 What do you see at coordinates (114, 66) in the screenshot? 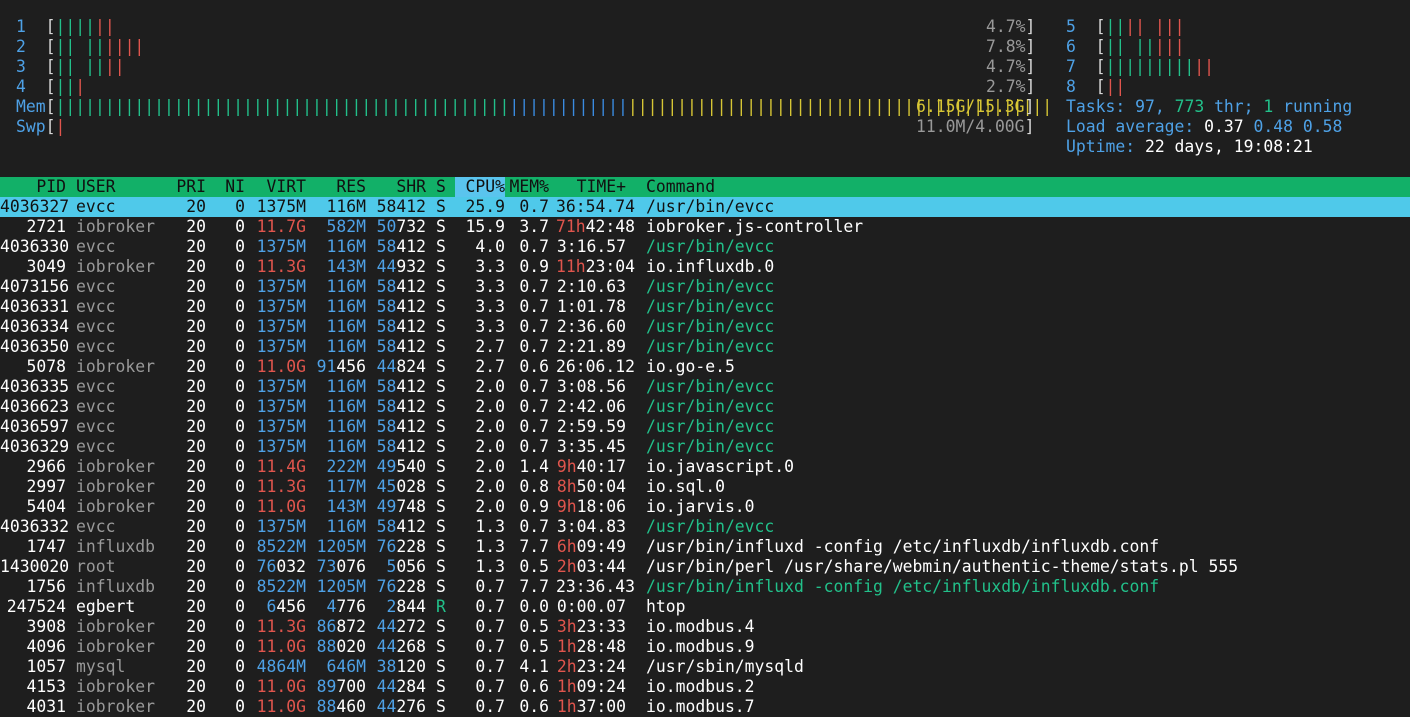
I see `cpu-system-bar: ||` at bounding box center [114, 66].